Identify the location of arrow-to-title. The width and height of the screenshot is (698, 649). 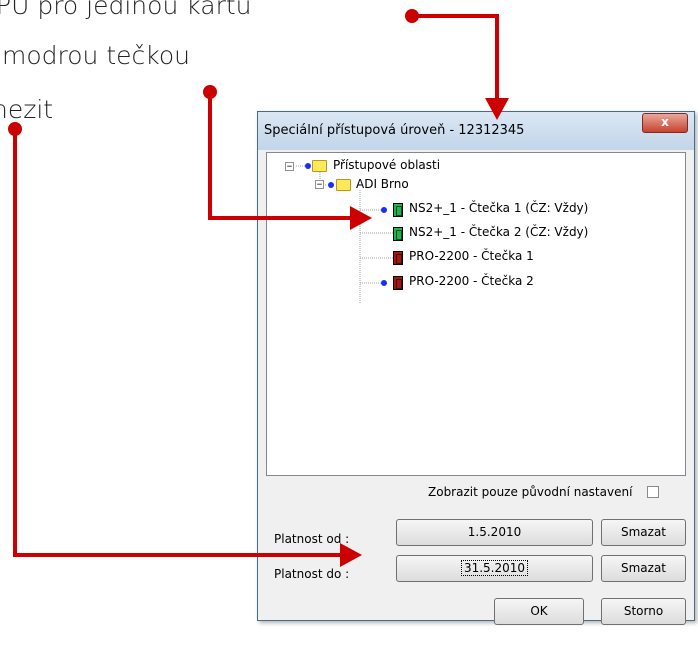
(455, 57).